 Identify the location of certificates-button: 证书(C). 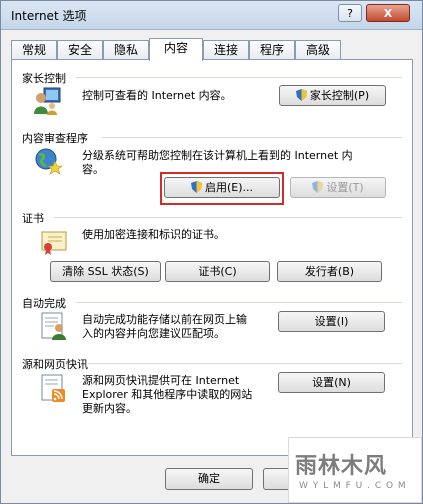
(217, 271).